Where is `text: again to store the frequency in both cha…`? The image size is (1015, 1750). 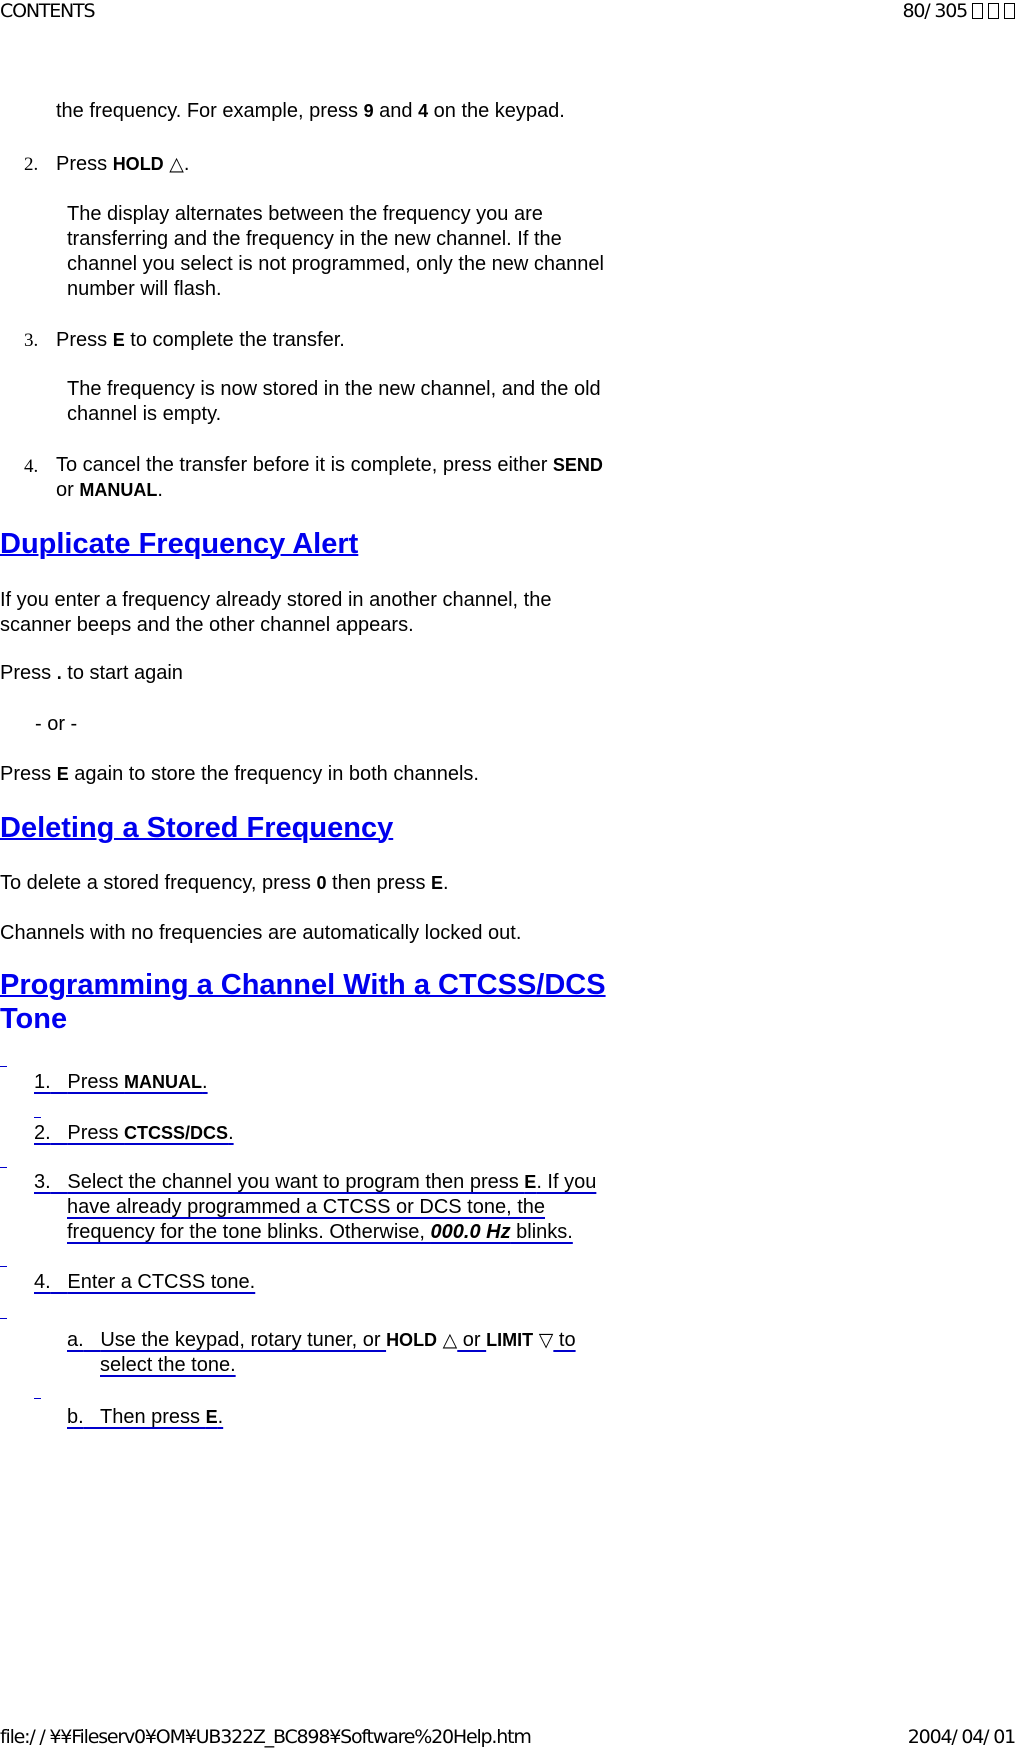
text: again to store the frequency in both cha… is located at coordinates (273, 774).